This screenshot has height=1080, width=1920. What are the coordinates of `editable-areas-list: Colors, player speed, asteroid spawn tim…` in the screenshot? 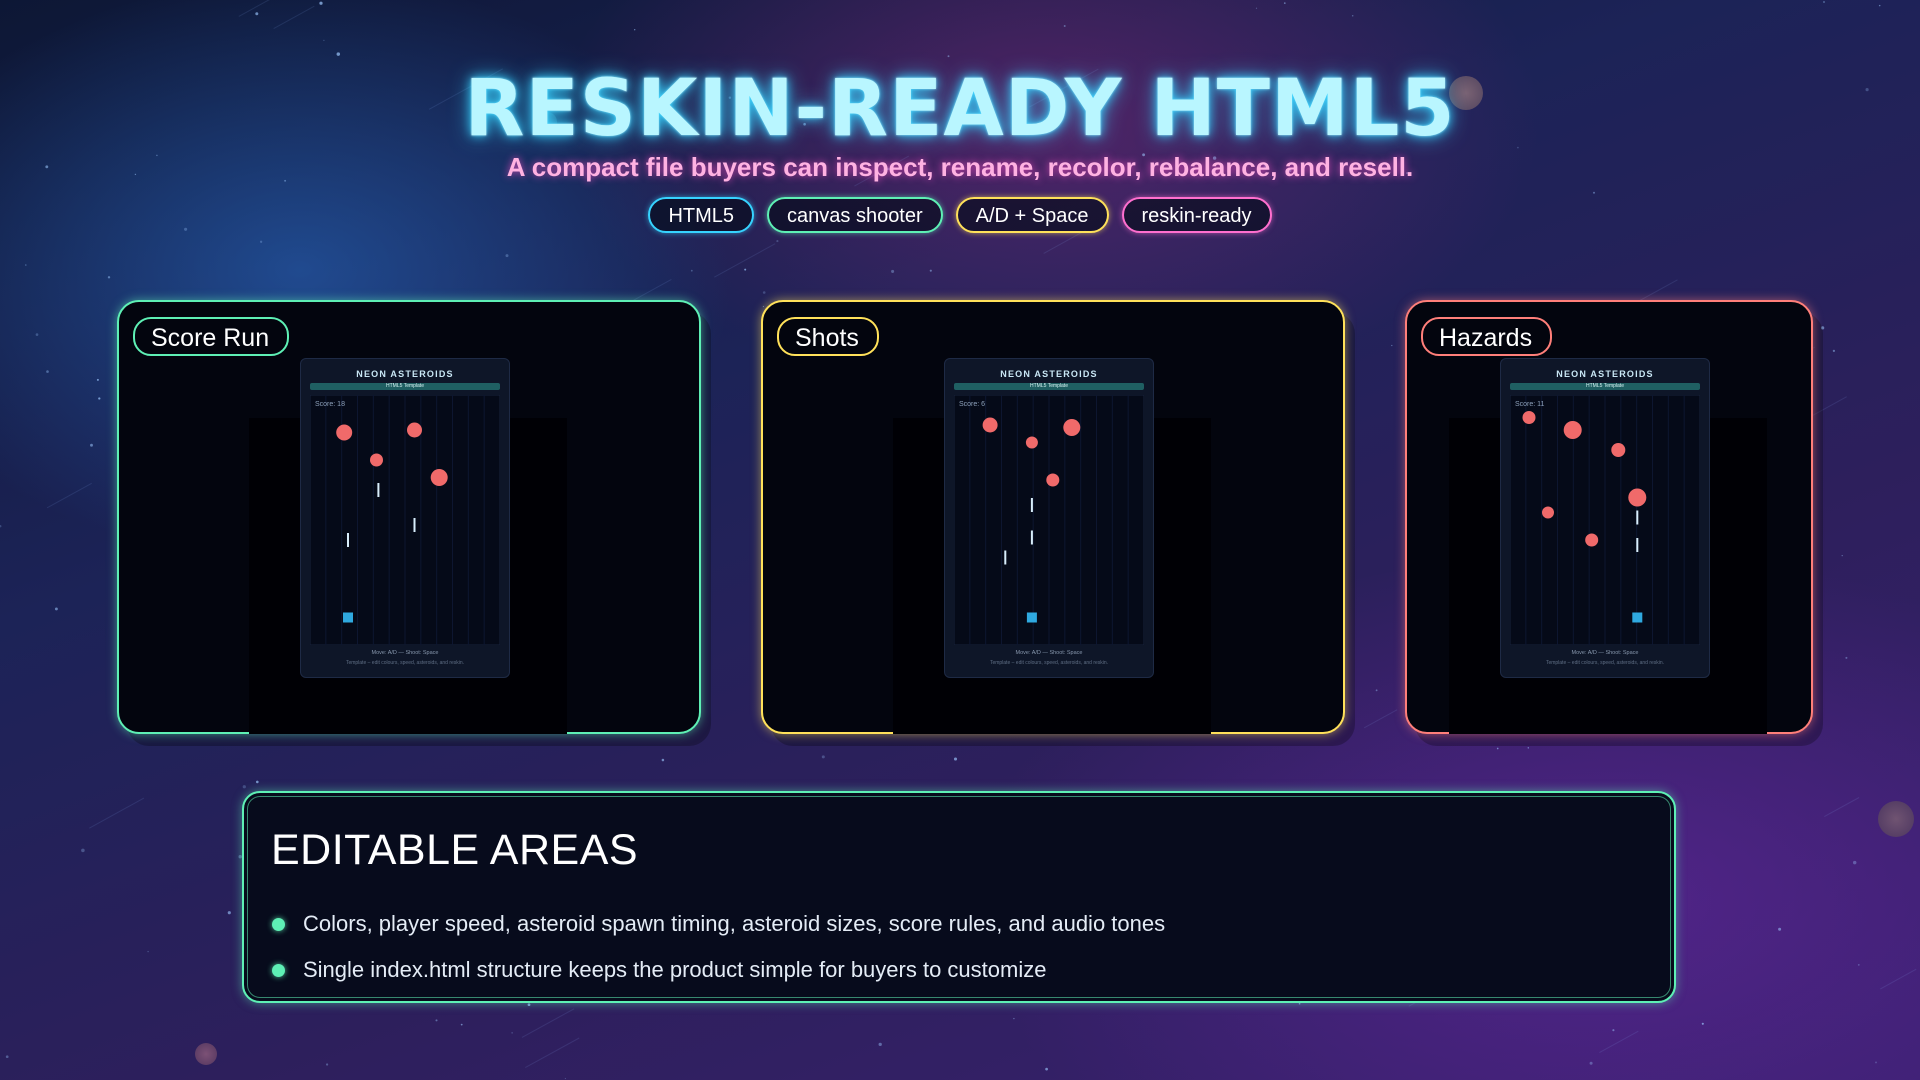 It's located at (718, 947).